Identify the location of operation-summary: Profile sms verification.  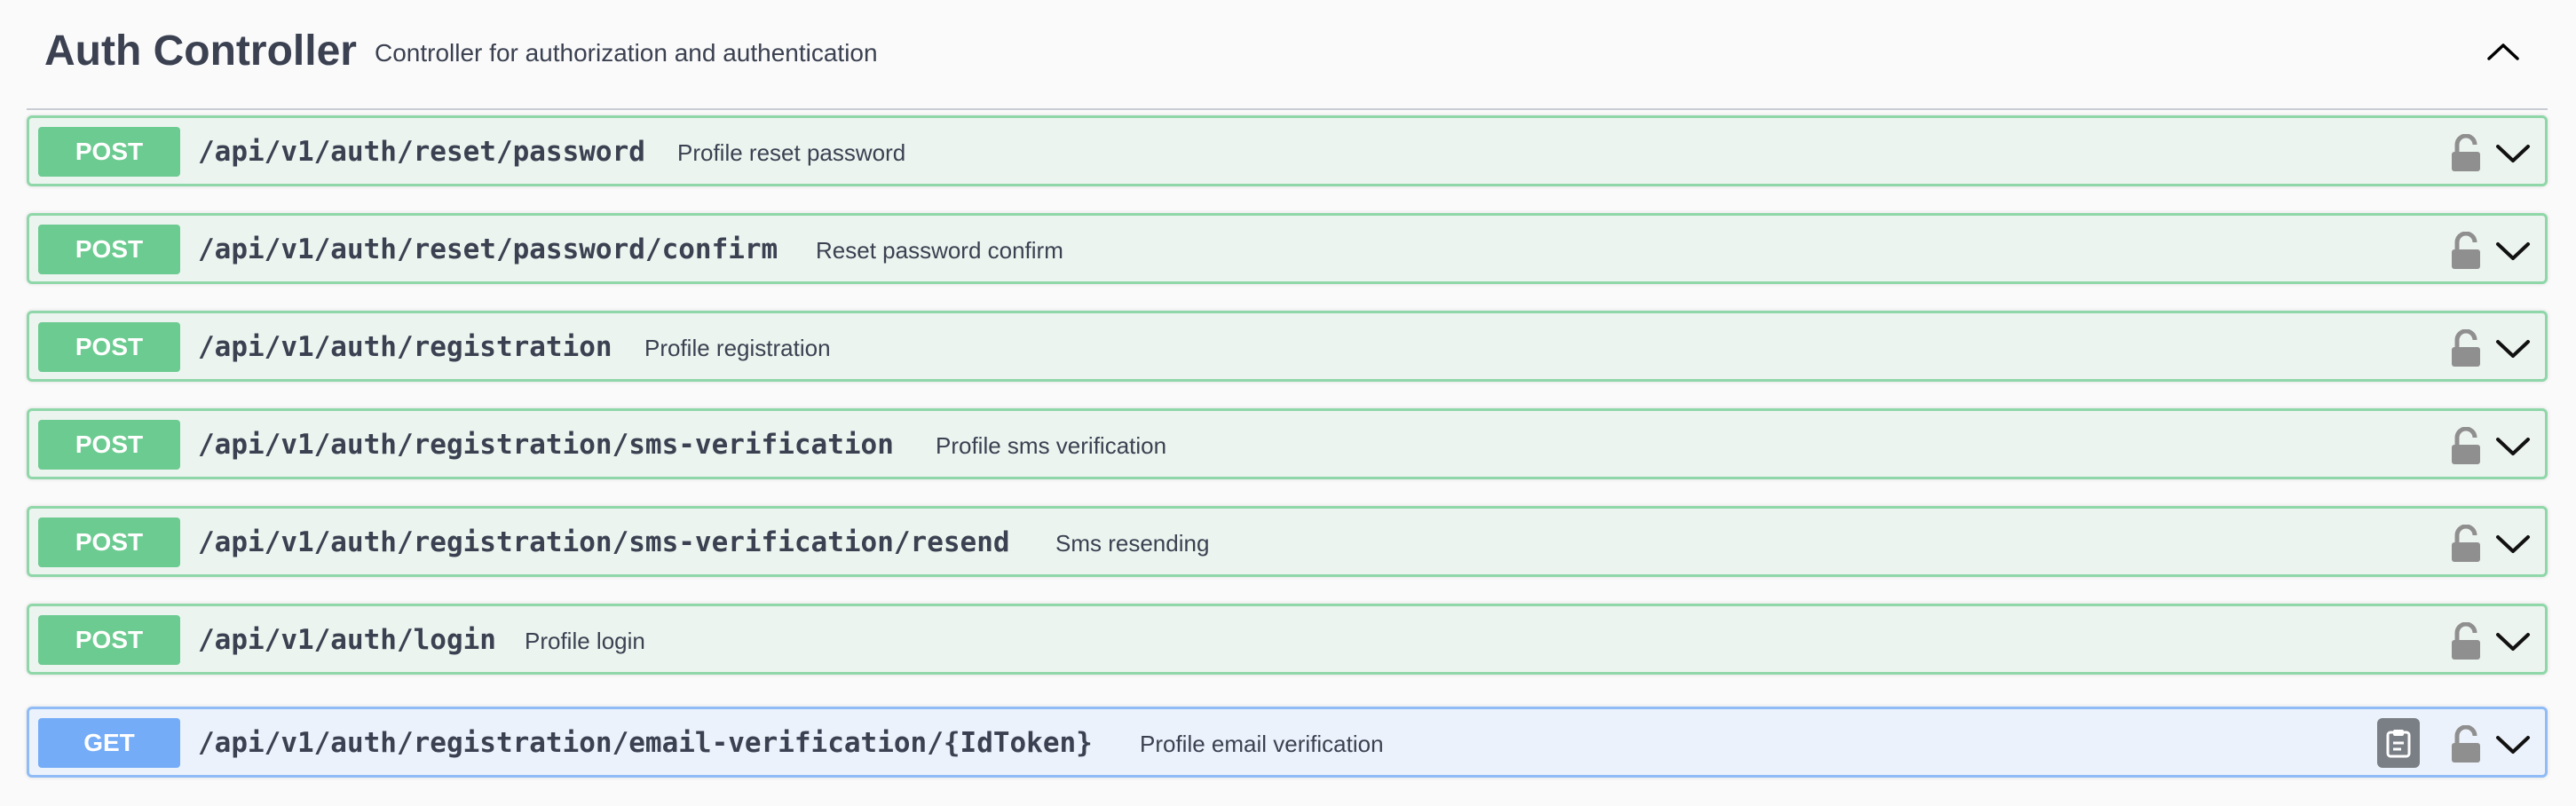
(1051, 445).